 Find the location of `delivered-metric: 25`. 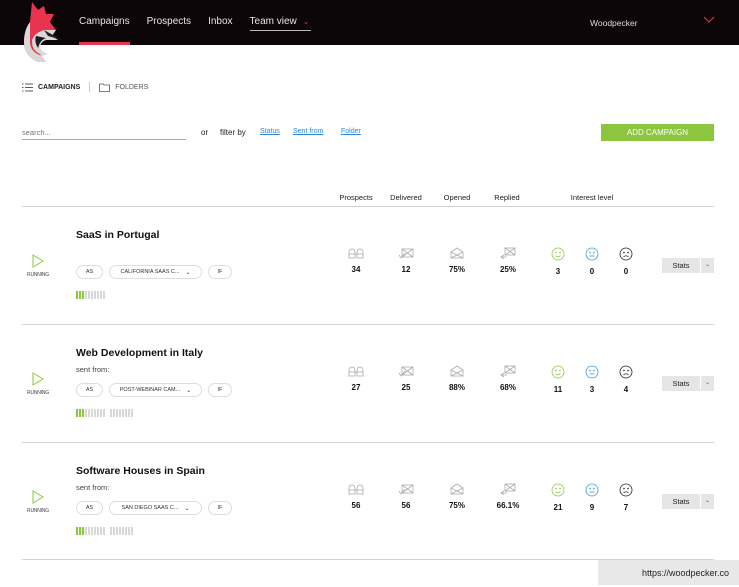

delivered-metric: 25 is located at coordinates (406, 378).